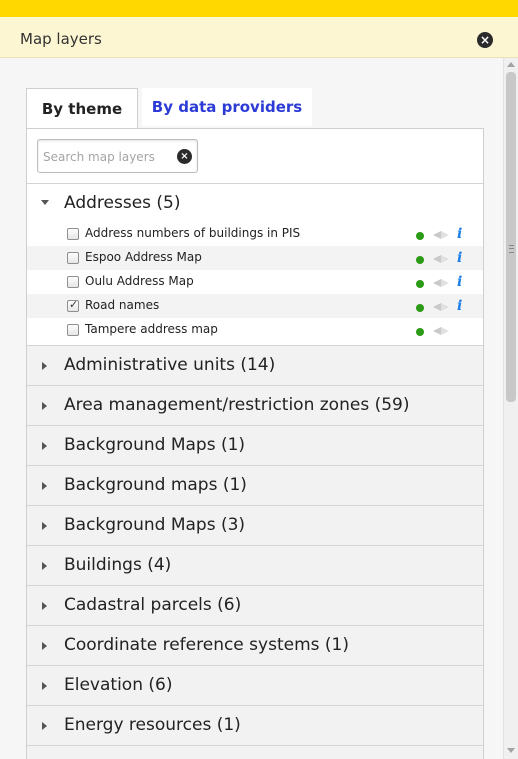 The height and width of the screenshot is (759, 518). I want to click on layer-label: Tampere address map, so click(151, 329).